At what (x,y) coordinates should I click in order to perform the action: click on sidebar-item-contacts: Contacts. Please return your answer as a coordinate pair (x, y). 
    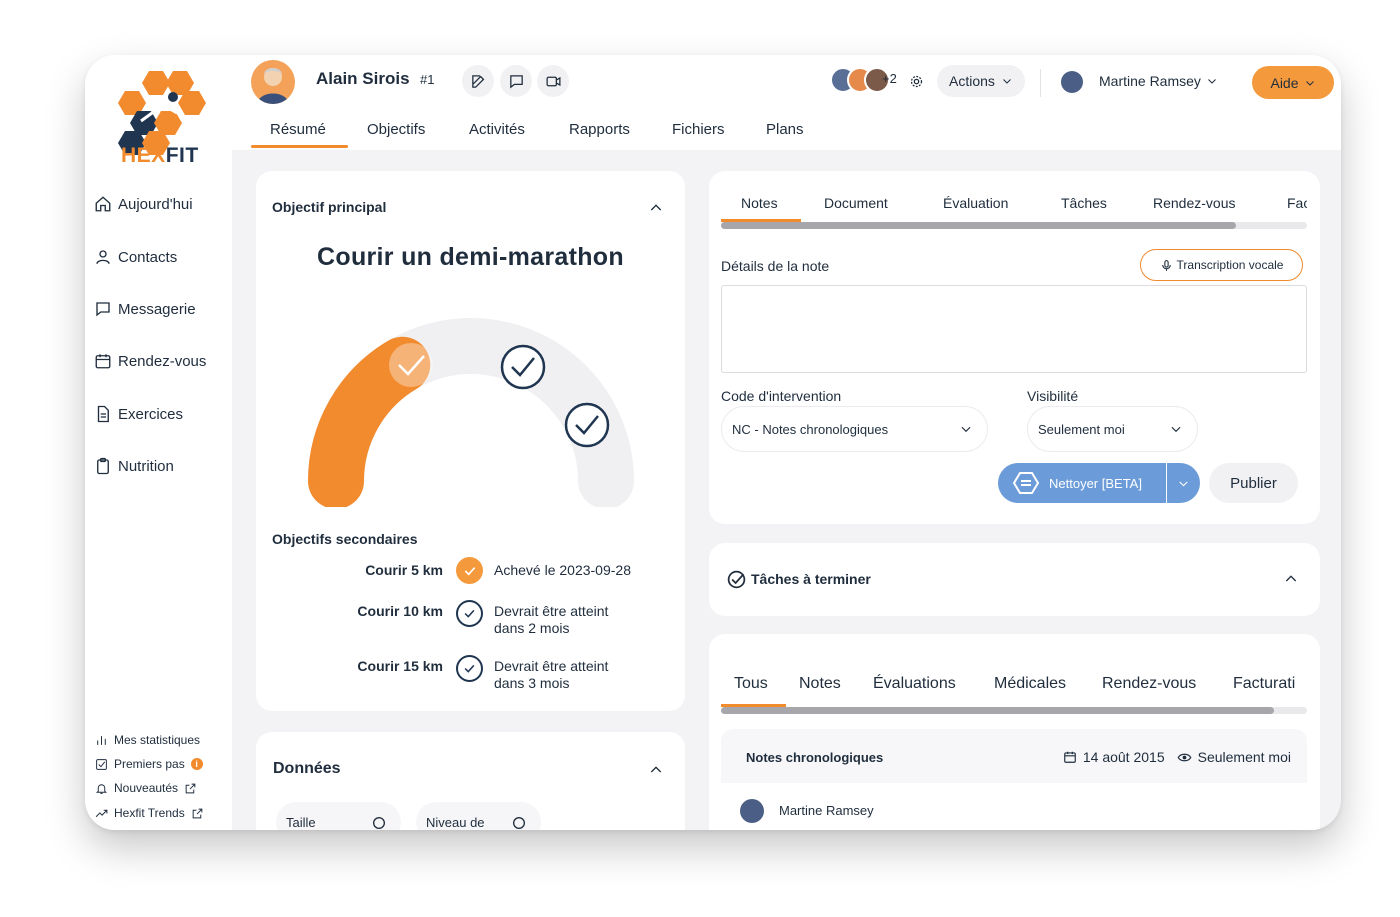
    Looking at the image, I should click on (135, 257).